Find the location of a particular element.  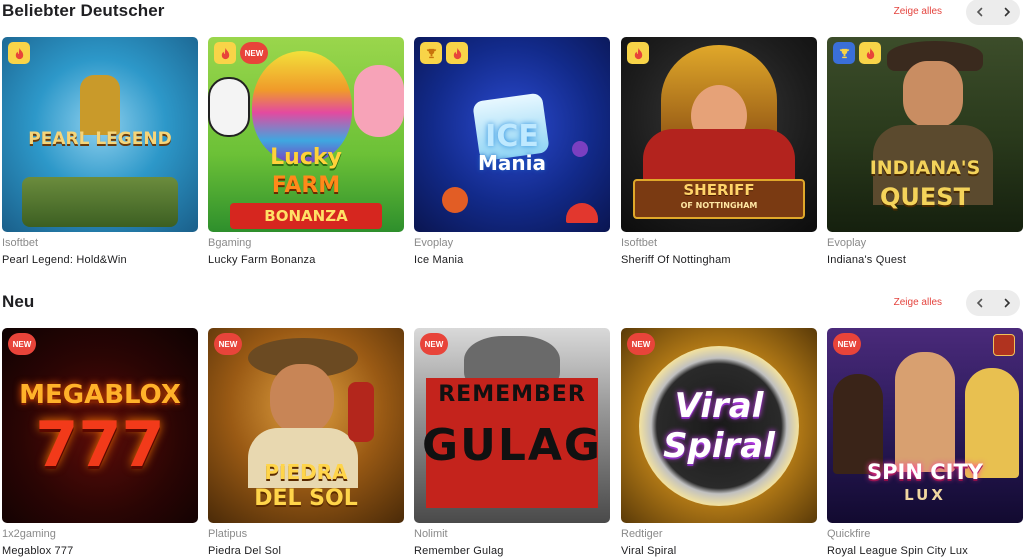

game-thumbnail: PEARL LEGEND is located at coordinates (100, 134).